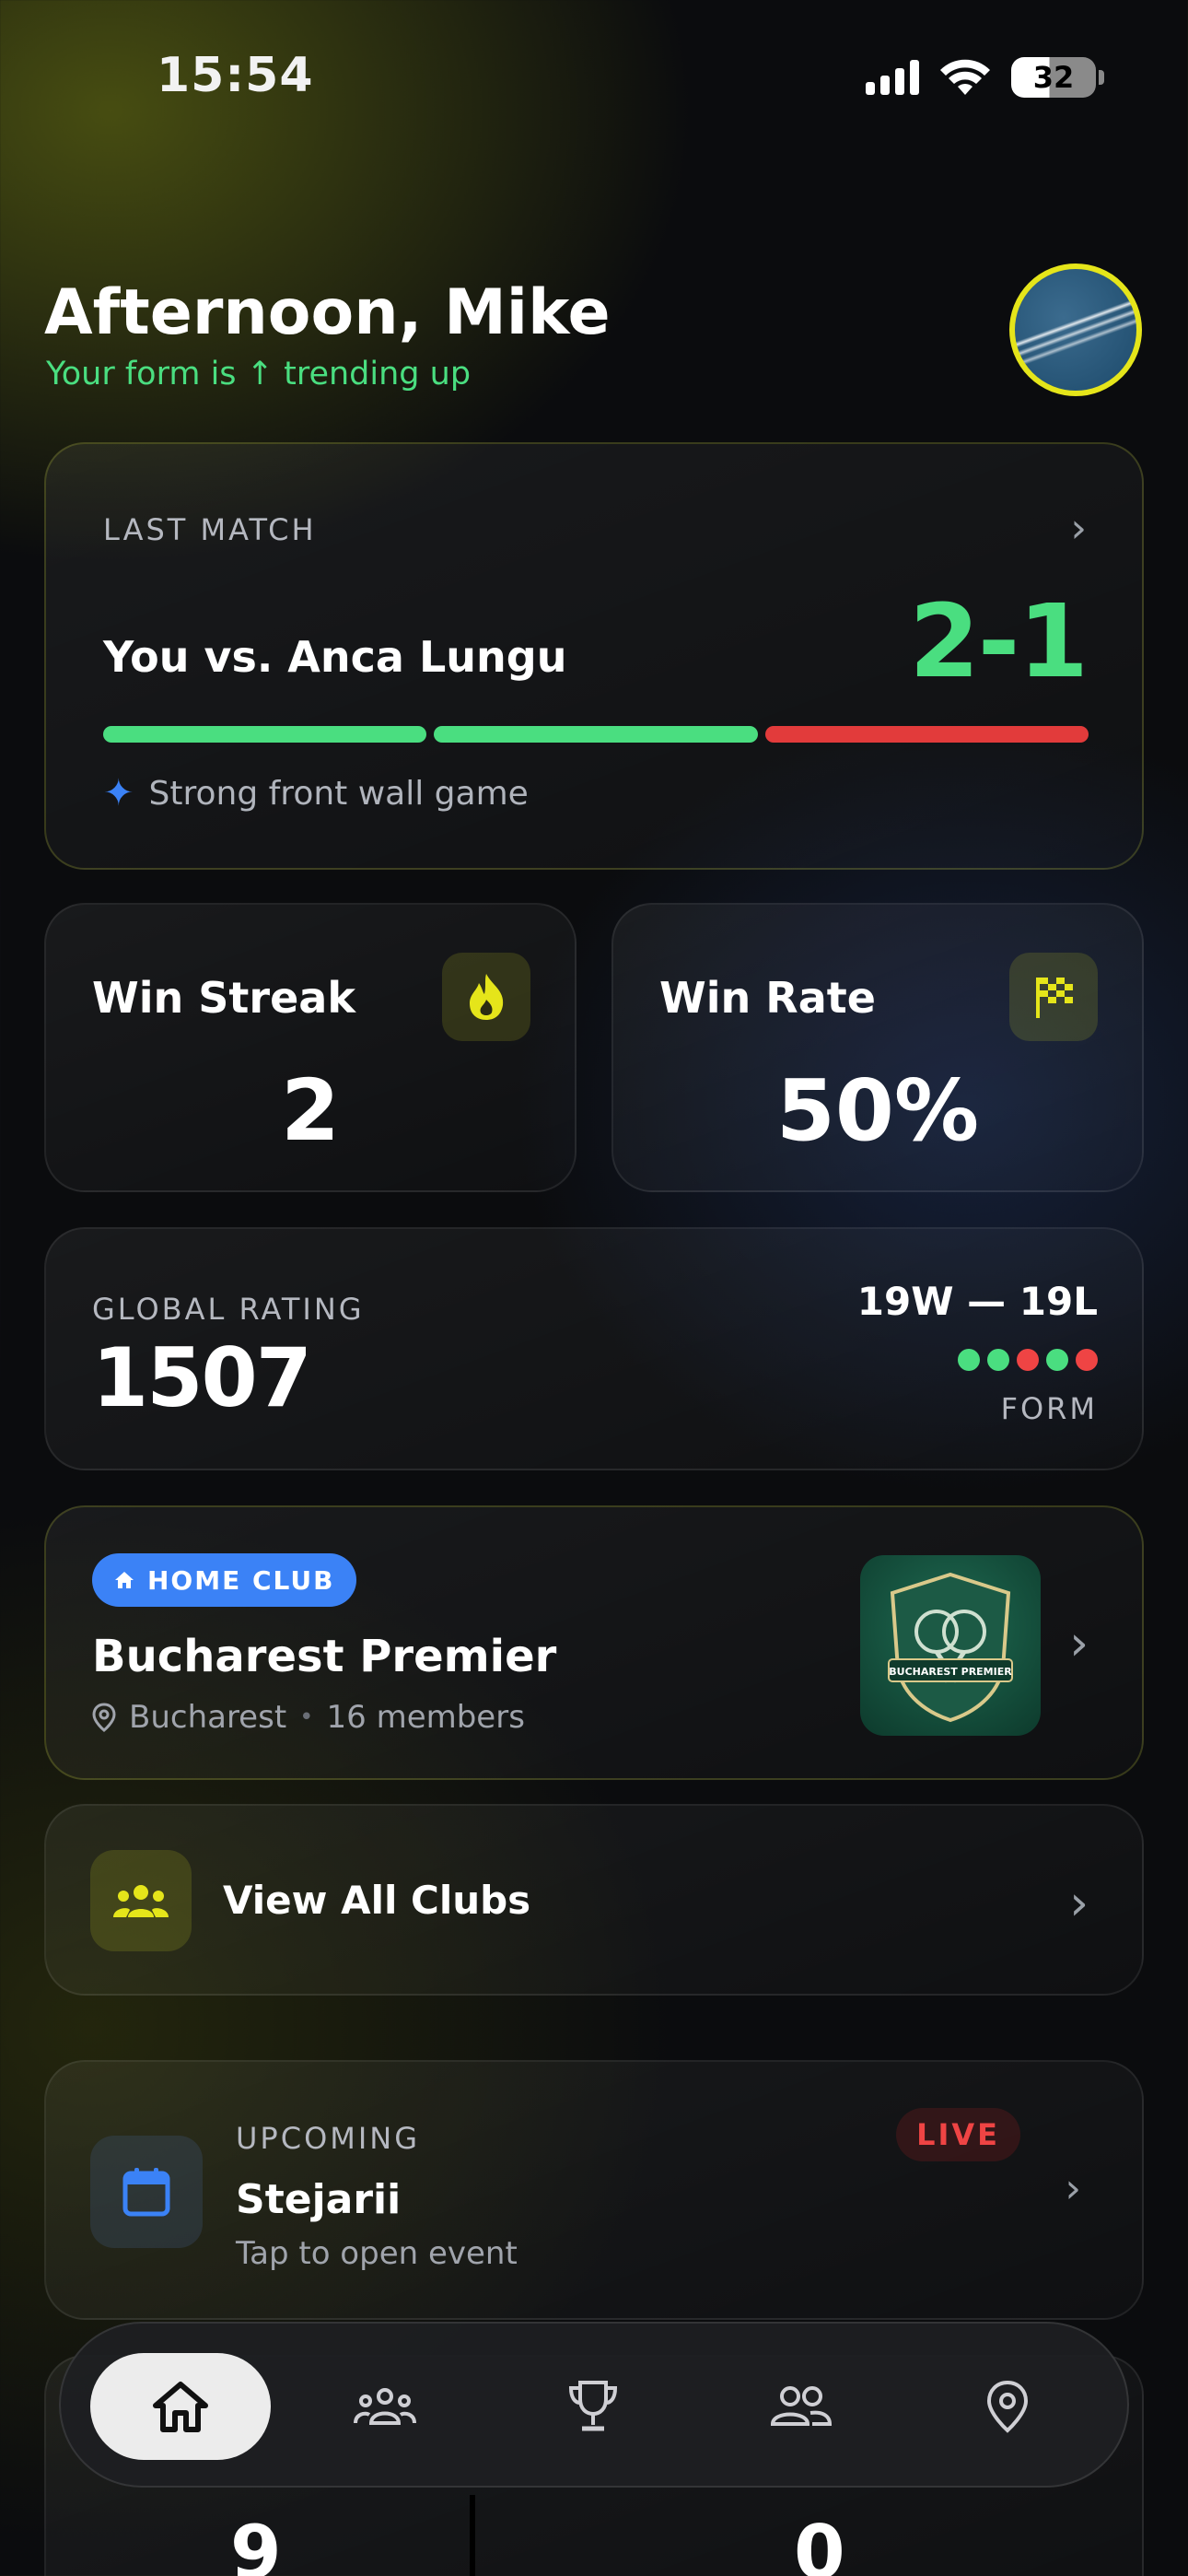  I want to click on greeting-title: Afternoon, Mike, so click(327, 312).